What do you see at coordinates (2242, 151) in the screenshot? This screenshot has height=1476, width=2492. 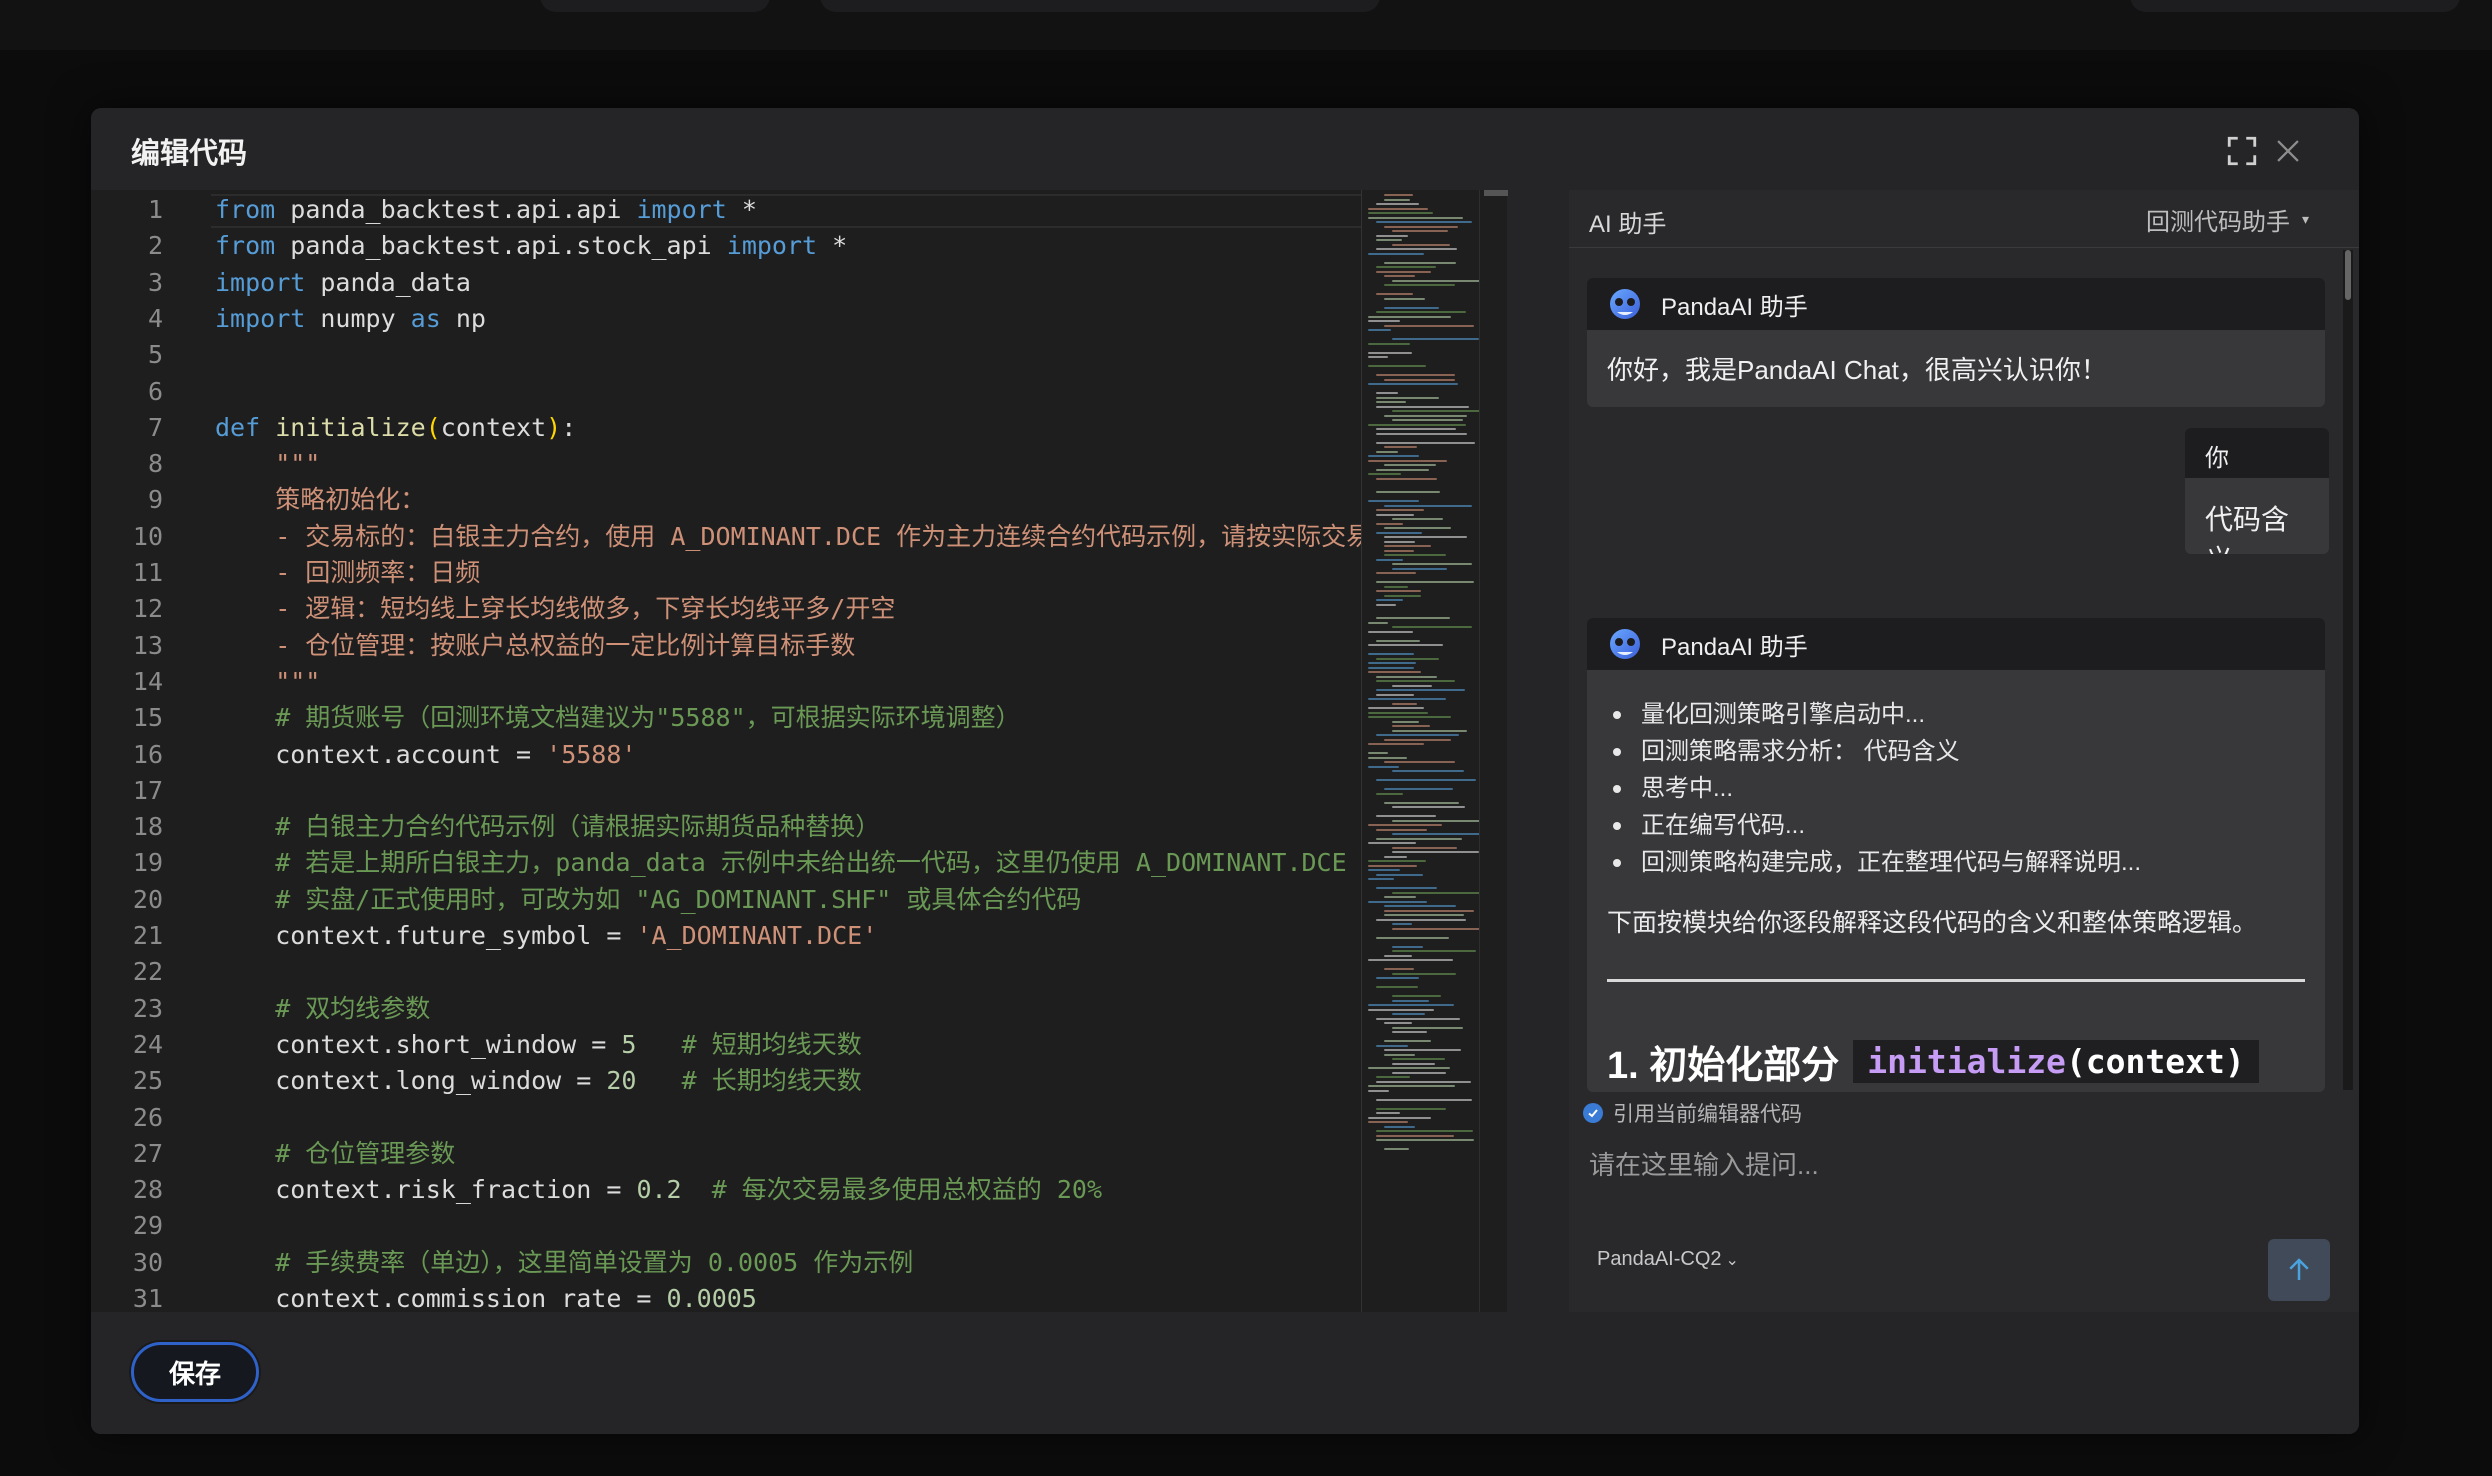 I see `fullscreen-button` at bounding box center [2242, 151].